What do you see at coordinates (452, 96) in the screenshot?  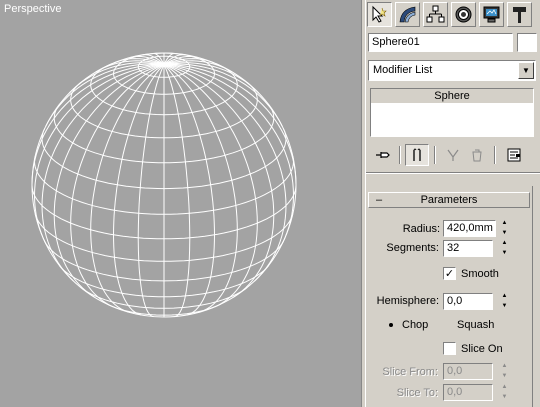 I see `stack-item-sphere: Sphere` at bounding box center [452, 96].